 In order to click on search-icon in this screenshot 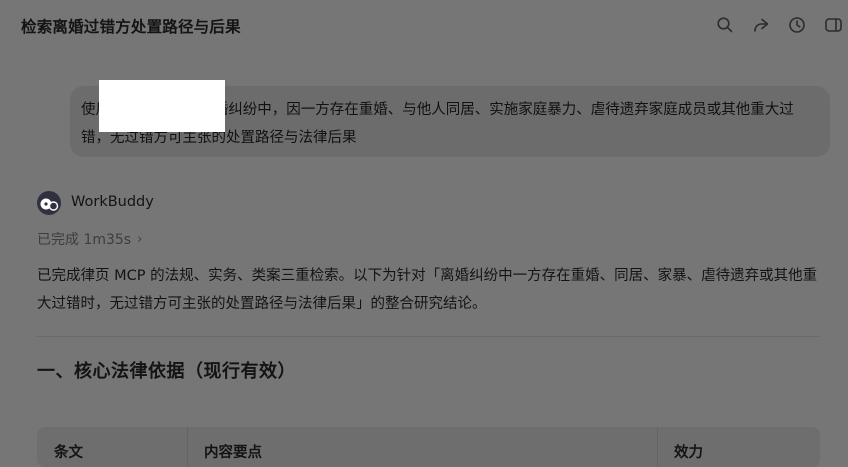, I will do `click(725, 25)`.